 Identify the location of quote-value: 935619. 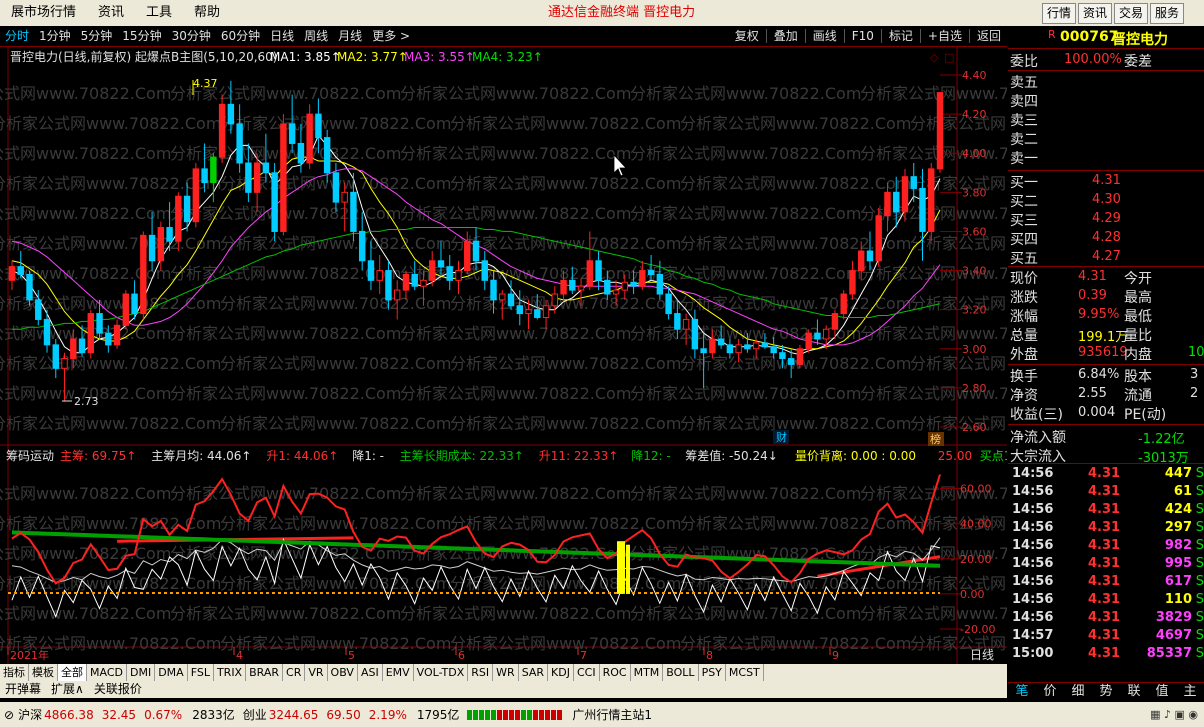
(1103, 352).